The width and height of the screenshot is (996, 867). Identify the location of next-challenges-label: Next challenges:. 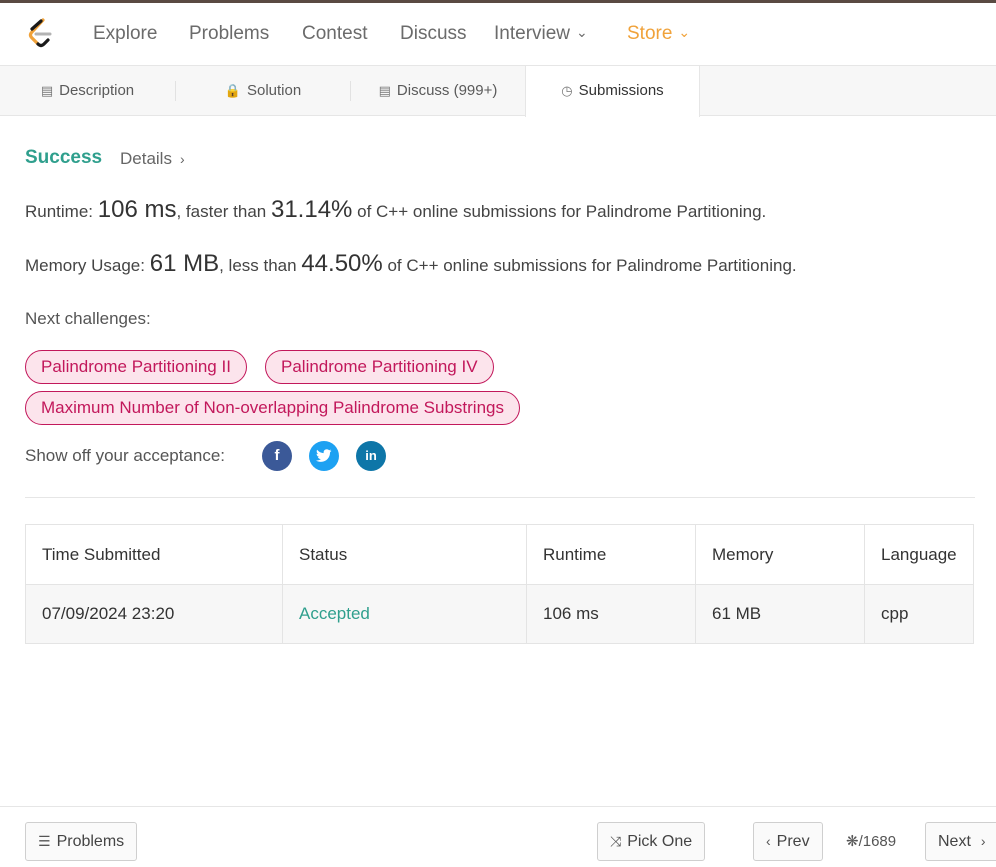
(88, 318).